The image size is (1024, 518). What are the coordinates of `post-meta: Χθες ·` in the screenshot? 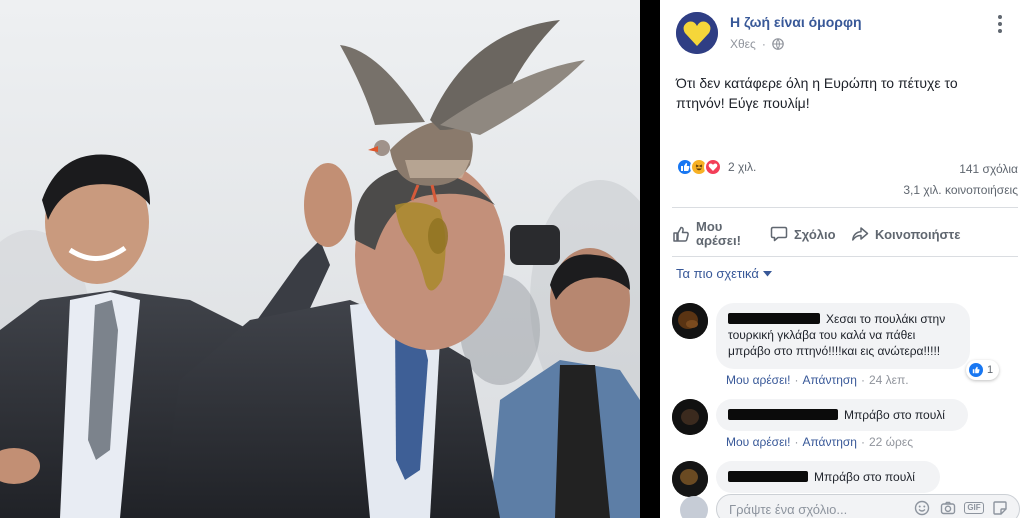 It's located at (757, 44).